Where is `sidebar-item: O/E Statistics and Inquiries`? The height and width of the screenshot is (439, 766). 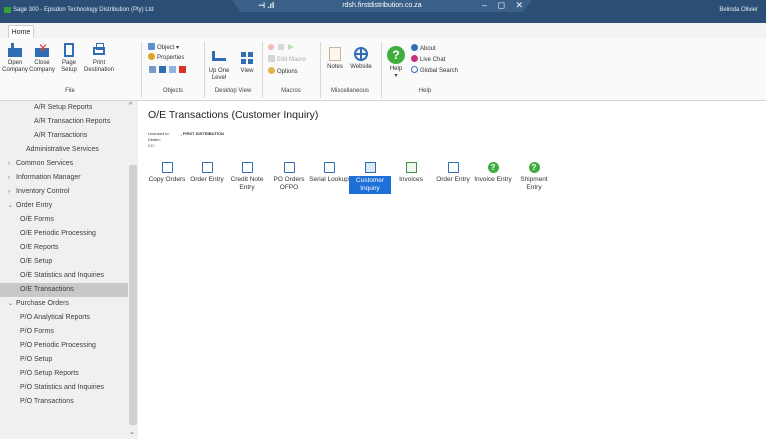 sidebar-item: O/E Statistics and Inquiries is located at coordinates (64, 276).